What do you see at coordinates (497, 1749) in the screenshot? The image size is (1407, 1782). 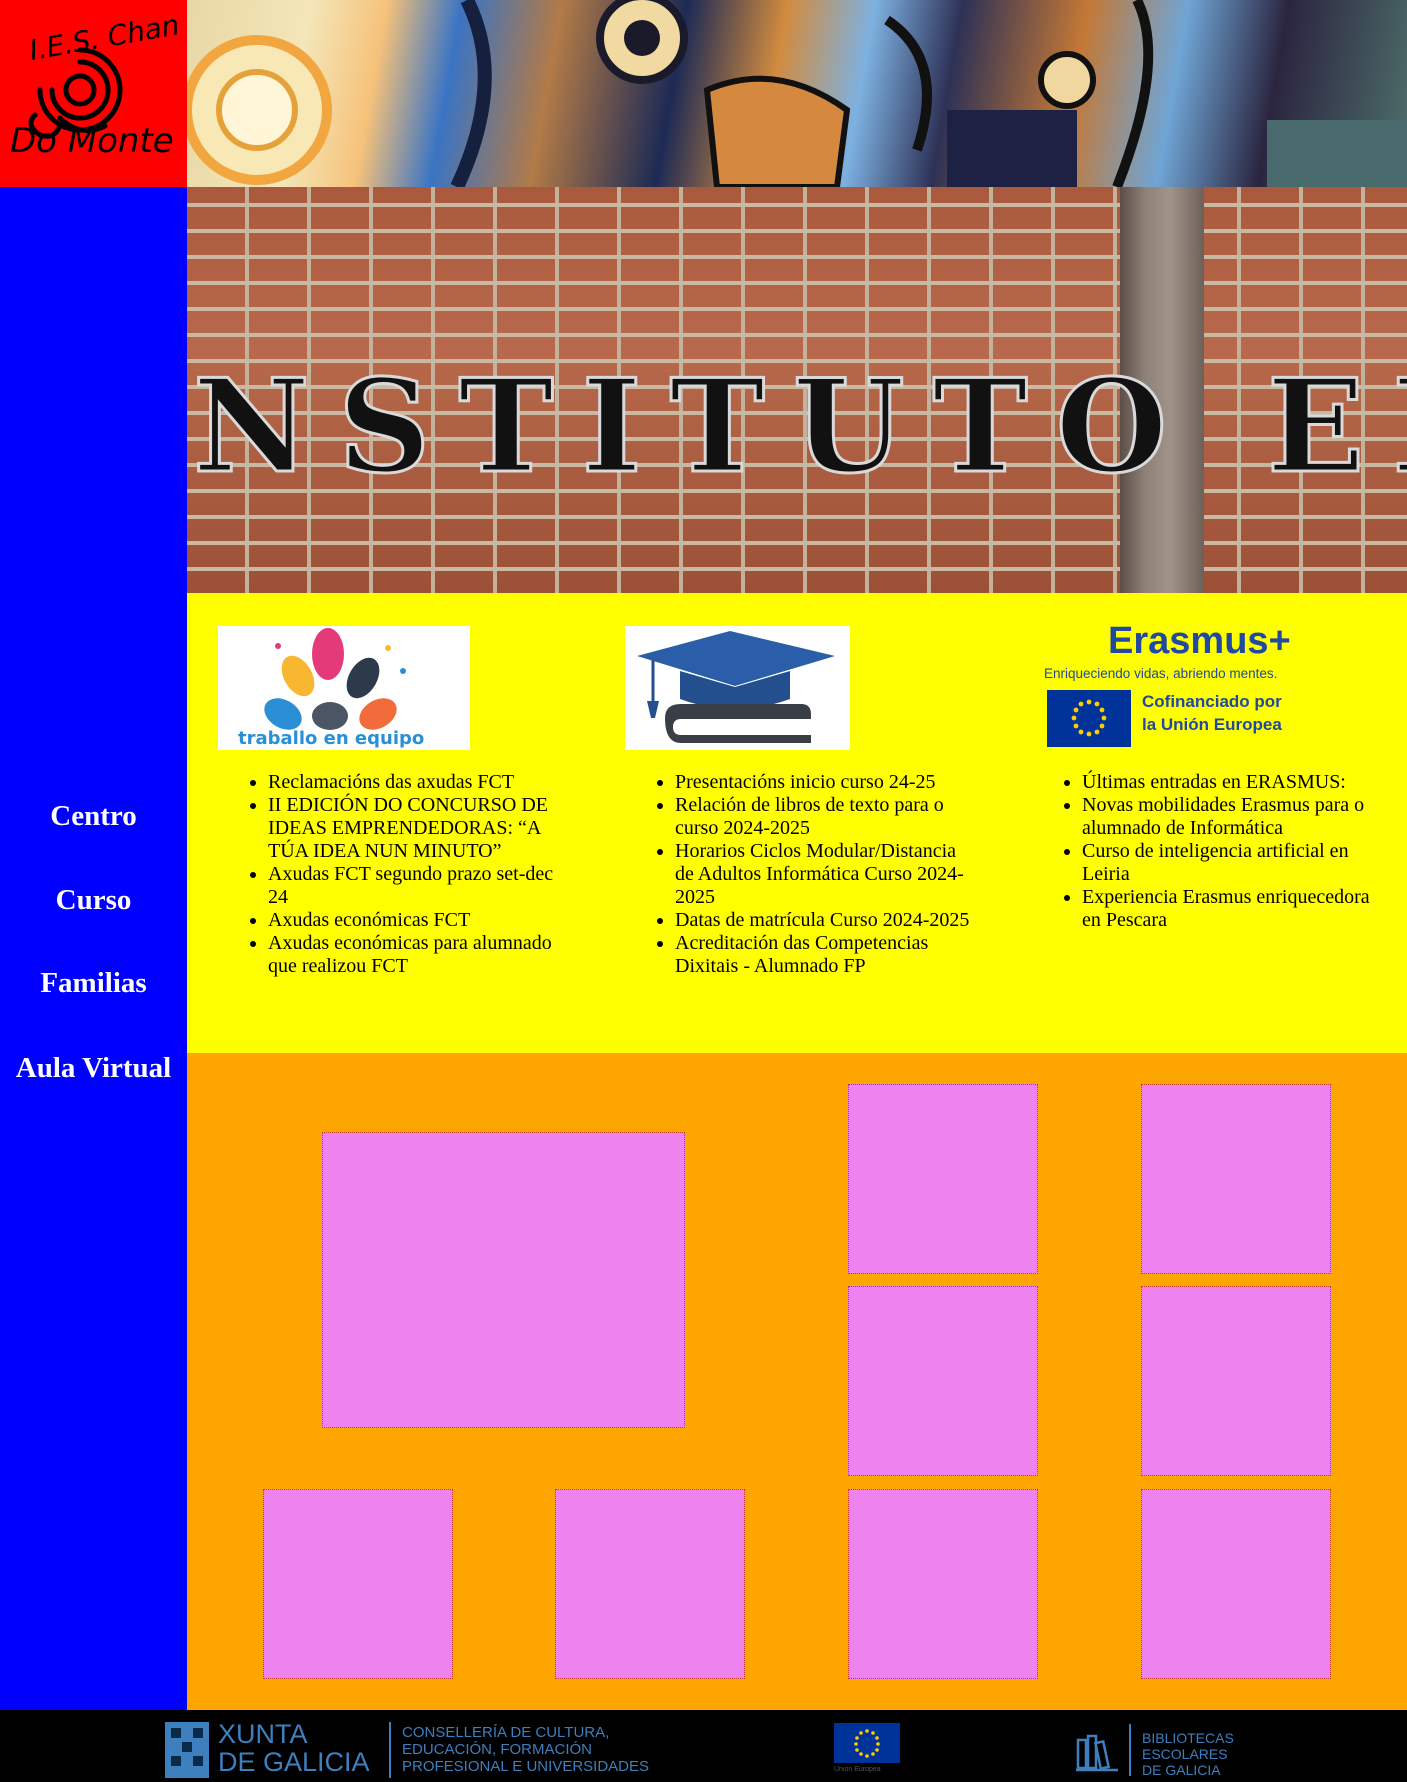 I see `conselleria-line-2: EDUCACIÓN, FORMACIÓN` at bounding box center [497, 1749].